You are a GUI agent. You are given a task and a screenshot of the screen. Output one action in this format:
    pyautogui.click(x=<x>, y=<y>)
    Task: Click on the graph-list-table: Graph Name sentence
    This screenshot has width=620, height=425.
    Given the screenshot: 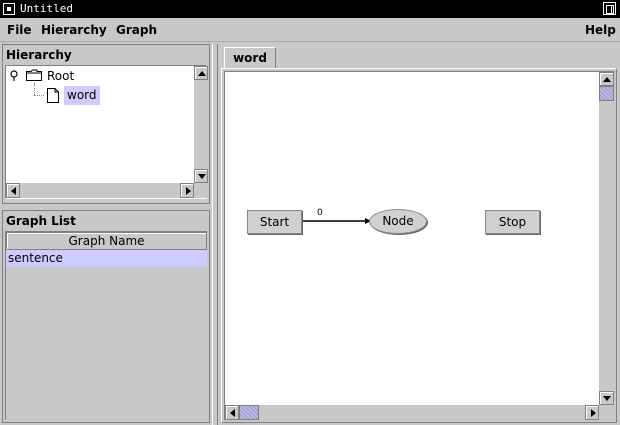 What is the action you would take?
    pyautogui.click(x=106, y=325)
    